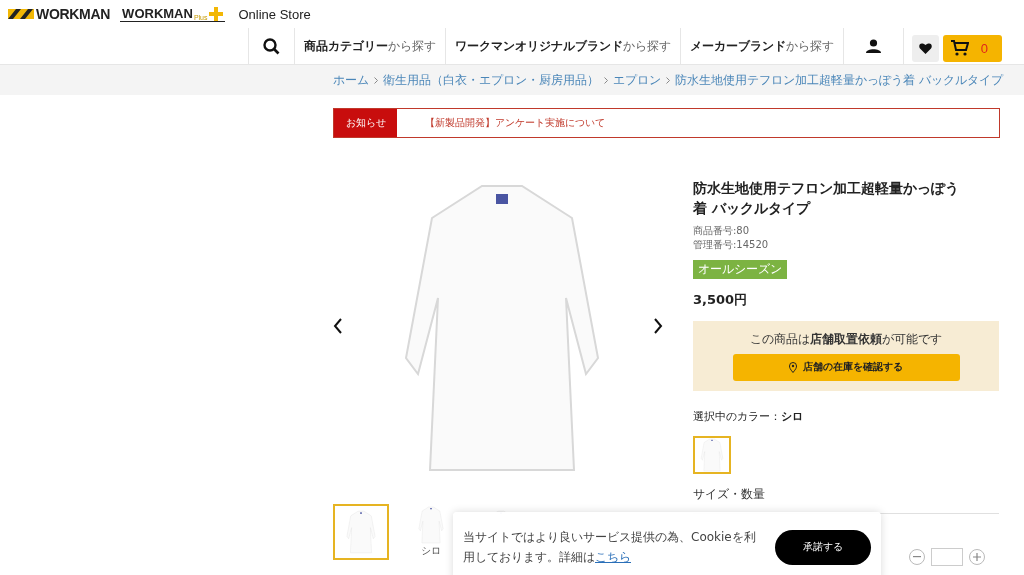 The height and width of the screenshot is (575, 1024). I want to click on product-title: 防水生地使用テフロン加工超軽量かっぽう着 バックルタイプ, so click(826, 198).